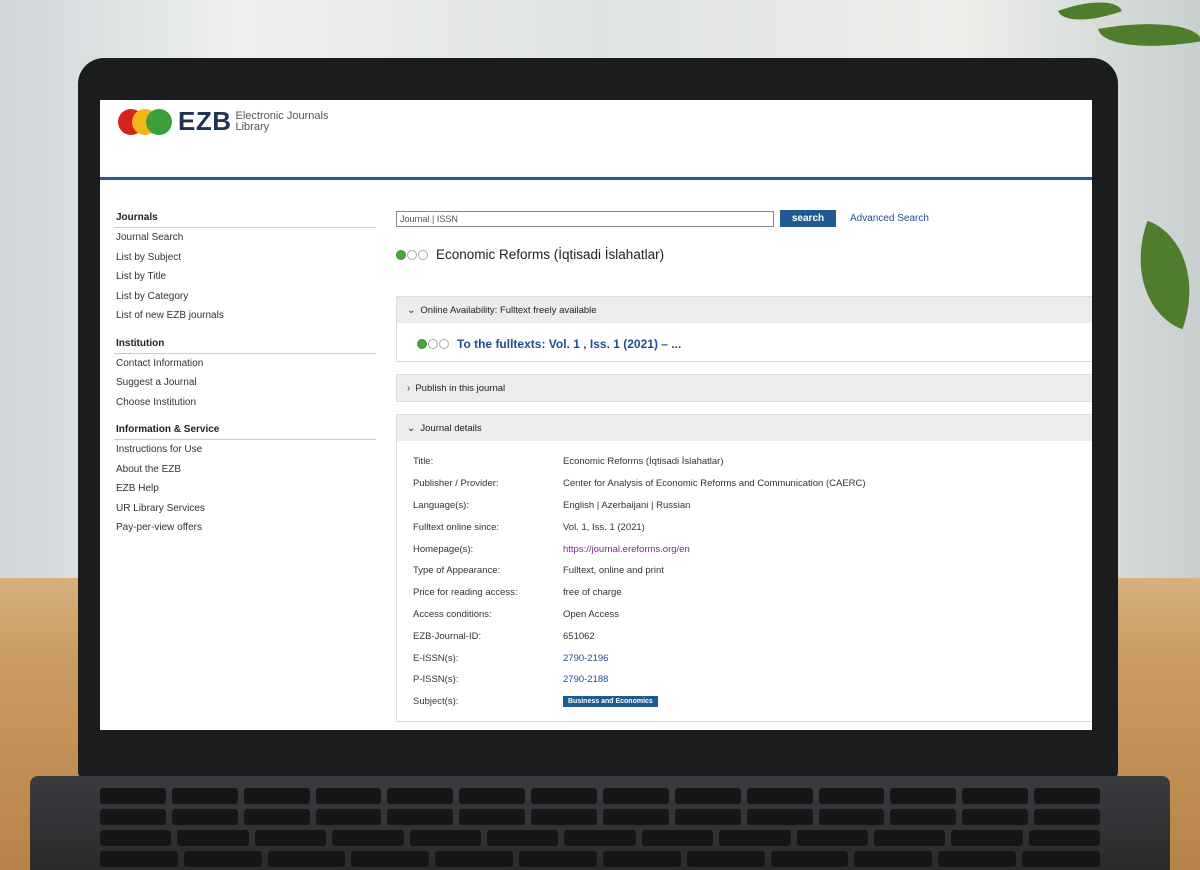 This screenshot has width=1200, height=870. What do you see at coordinates (591, 614) in the screenshot?
I see `detail-value: Open Access` at bounding box center [591, 614].